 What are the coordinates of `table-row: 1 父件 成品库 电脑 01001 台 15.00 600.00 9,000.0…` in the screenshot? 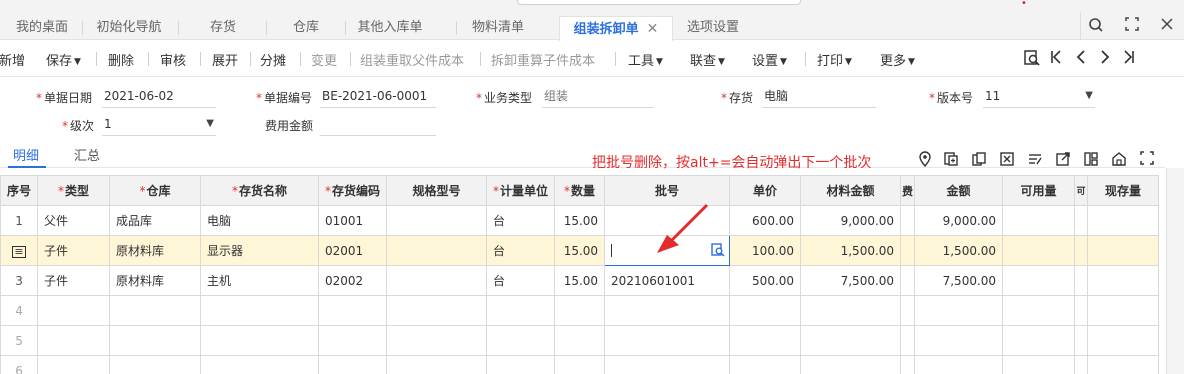 It's located at (580, 220).